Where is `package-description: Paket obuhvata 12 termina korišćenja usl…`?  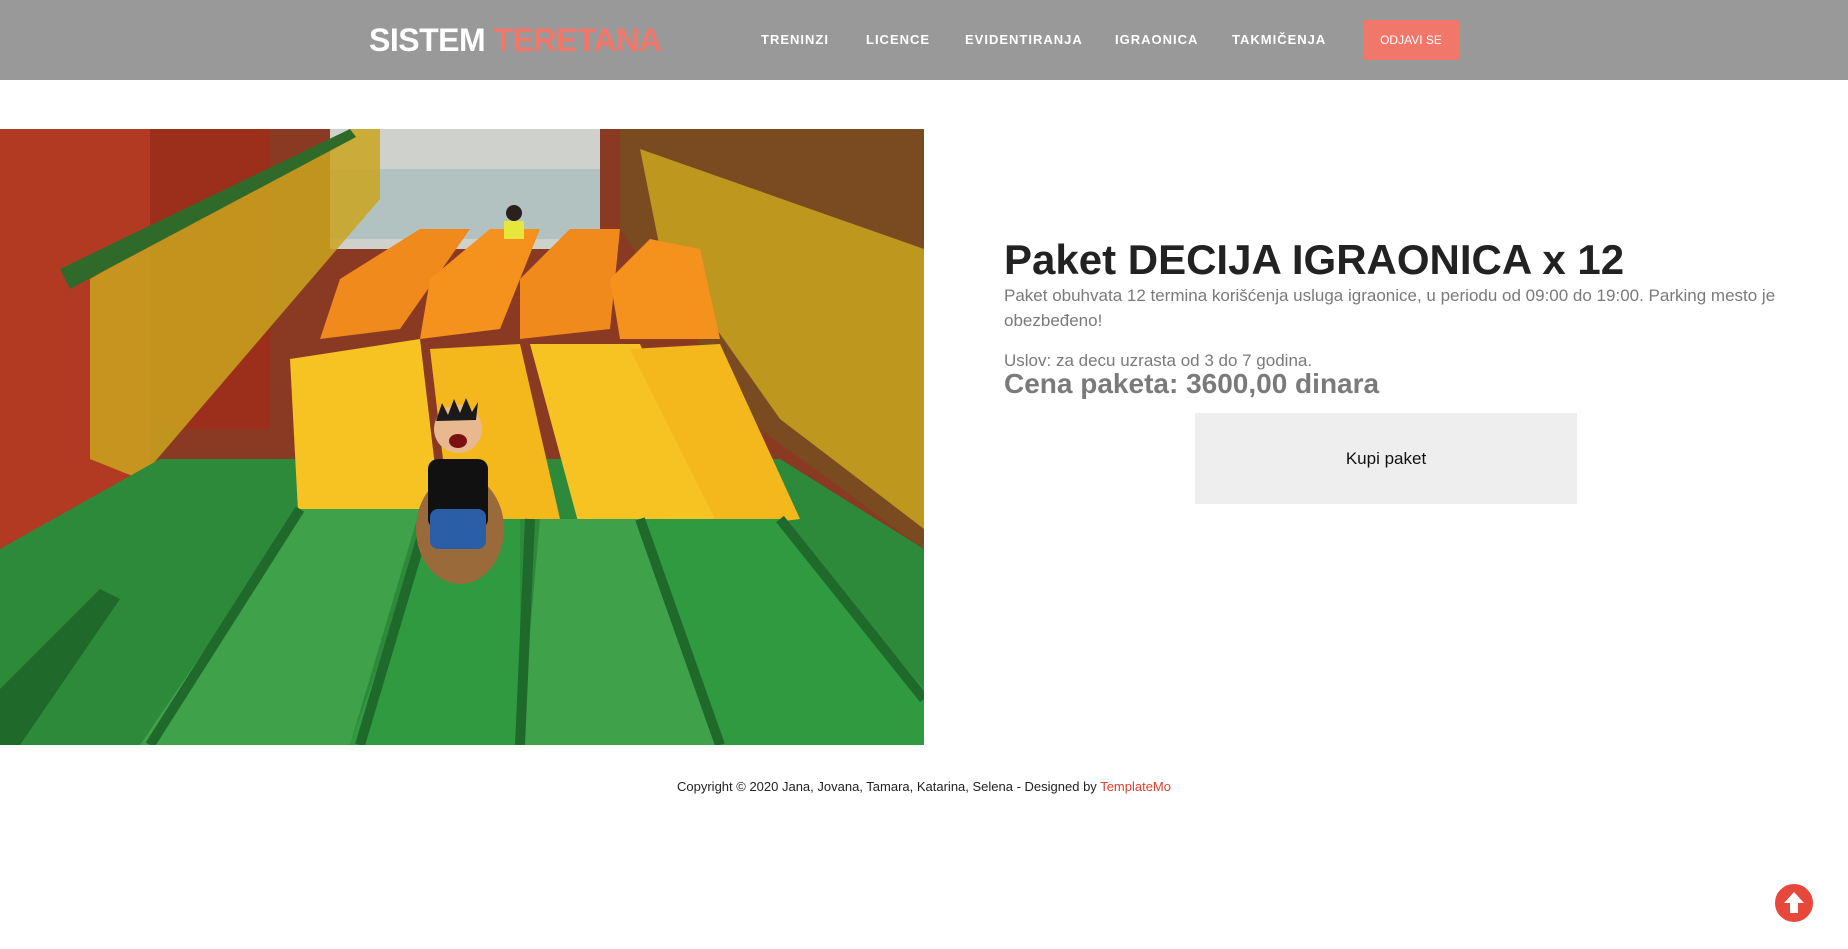 package-description: Paket obuhvata 12 termina korišćenja usl… is located at coordinates (1390, 308).